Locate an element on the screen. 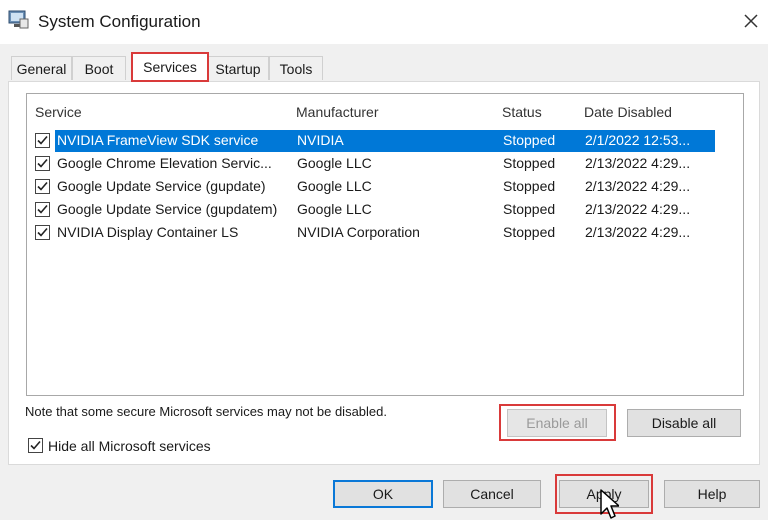 Image resolution: width=768 pixels, height=520 pixels. tab-boot: Boot is located at coordinates (99, 68).